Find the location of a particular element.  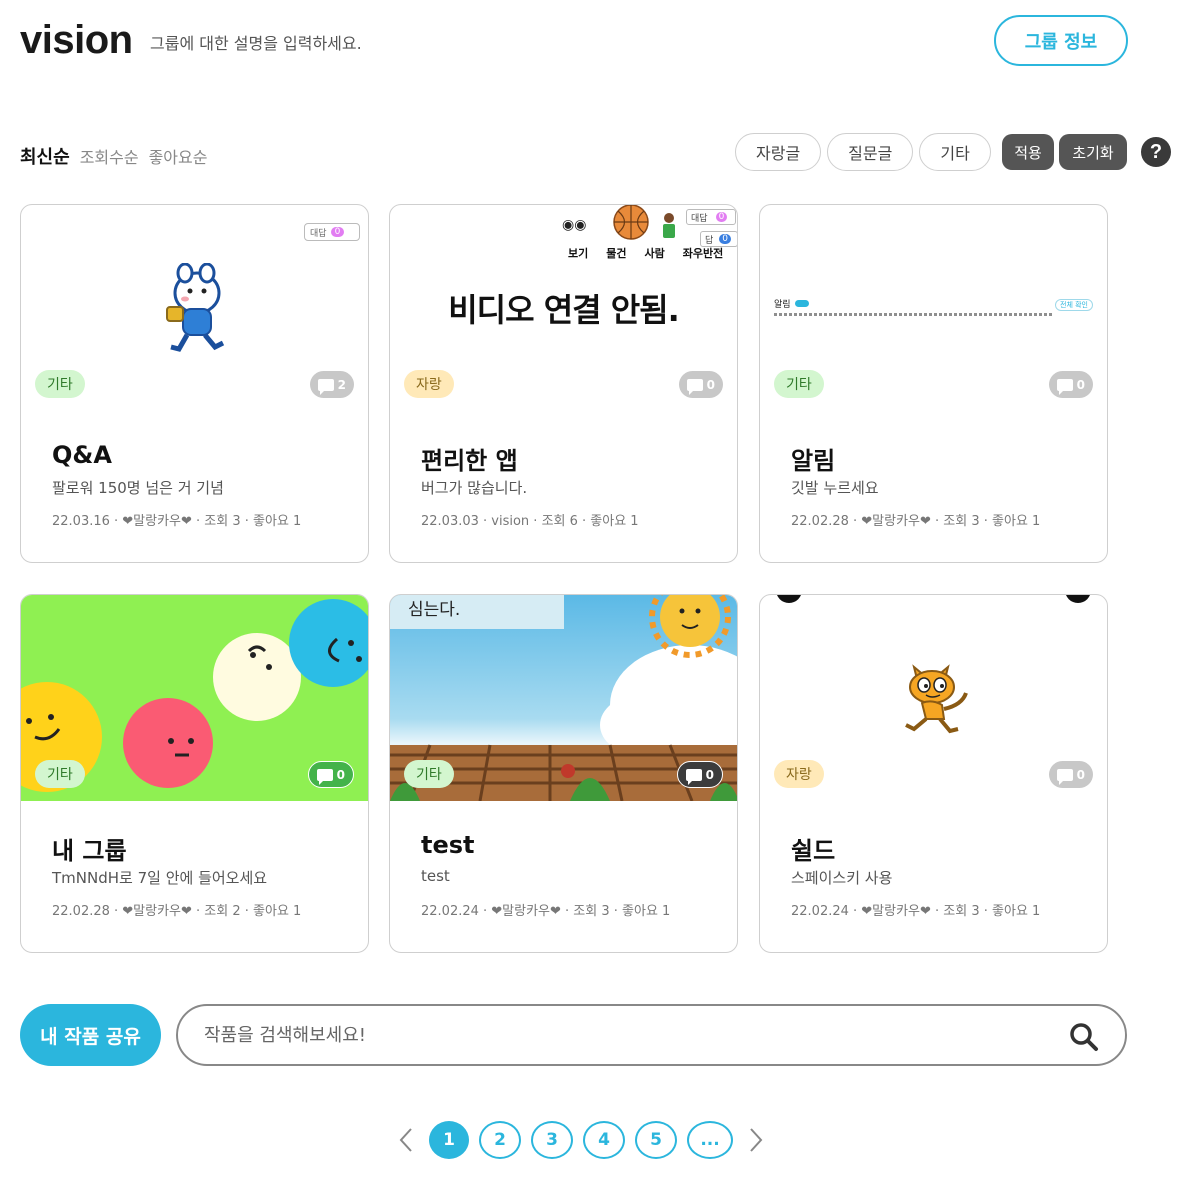

card-subtitle: 팔로워 150명 넘은 거 기념 is located at coordinates (138, 488).